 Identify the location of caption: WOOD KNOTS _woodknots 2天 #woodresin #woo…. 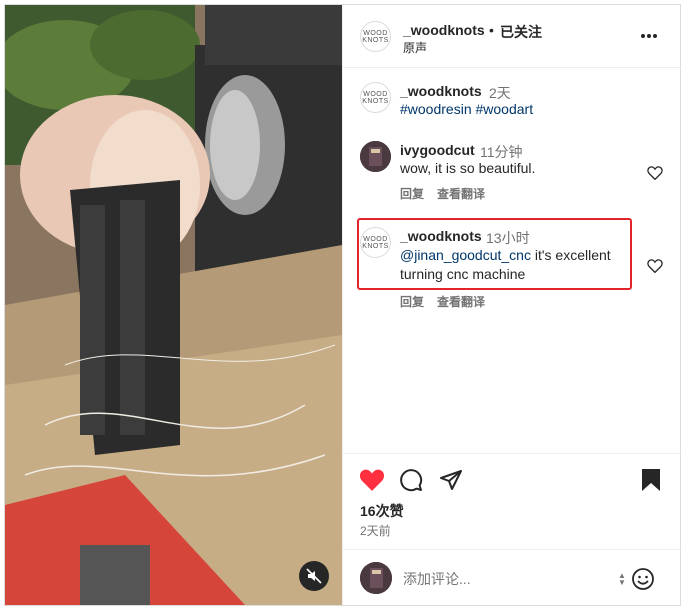
(512, 102).